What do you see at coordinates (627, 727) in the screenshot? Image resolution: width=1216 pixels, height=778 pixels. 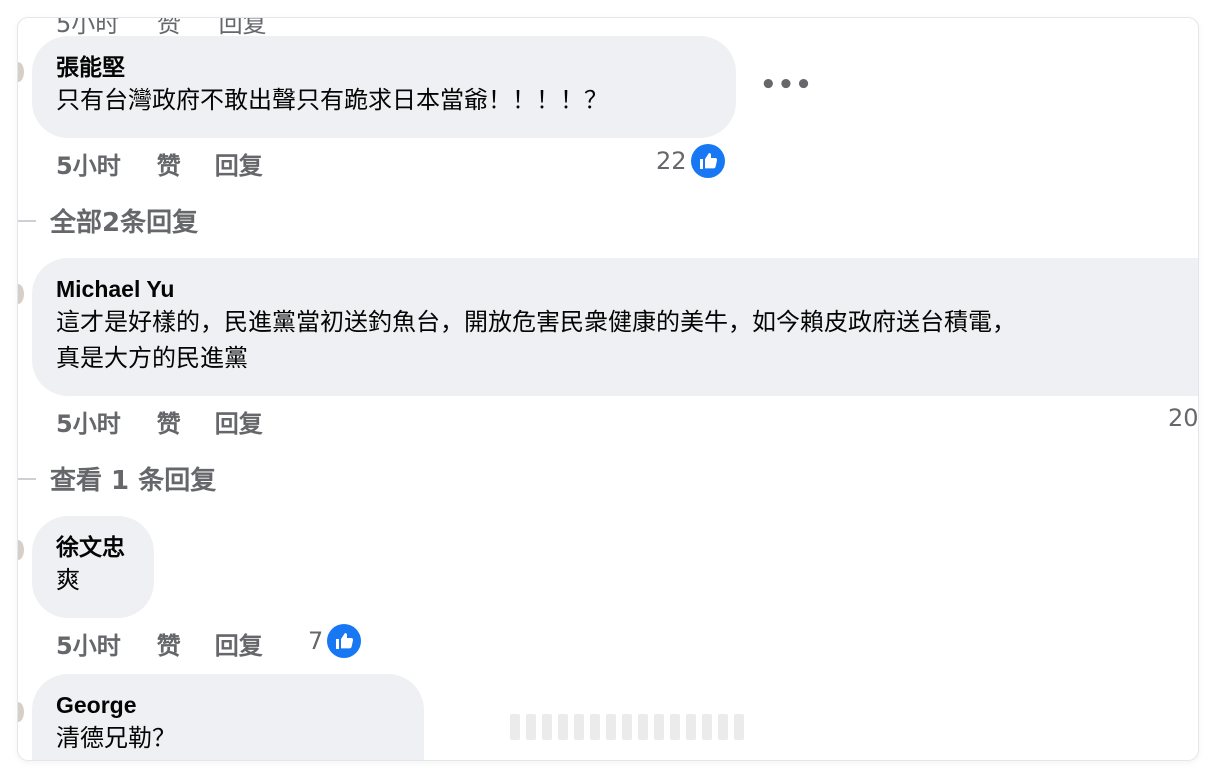 I see `watermark` at bounding box center [627, 727].